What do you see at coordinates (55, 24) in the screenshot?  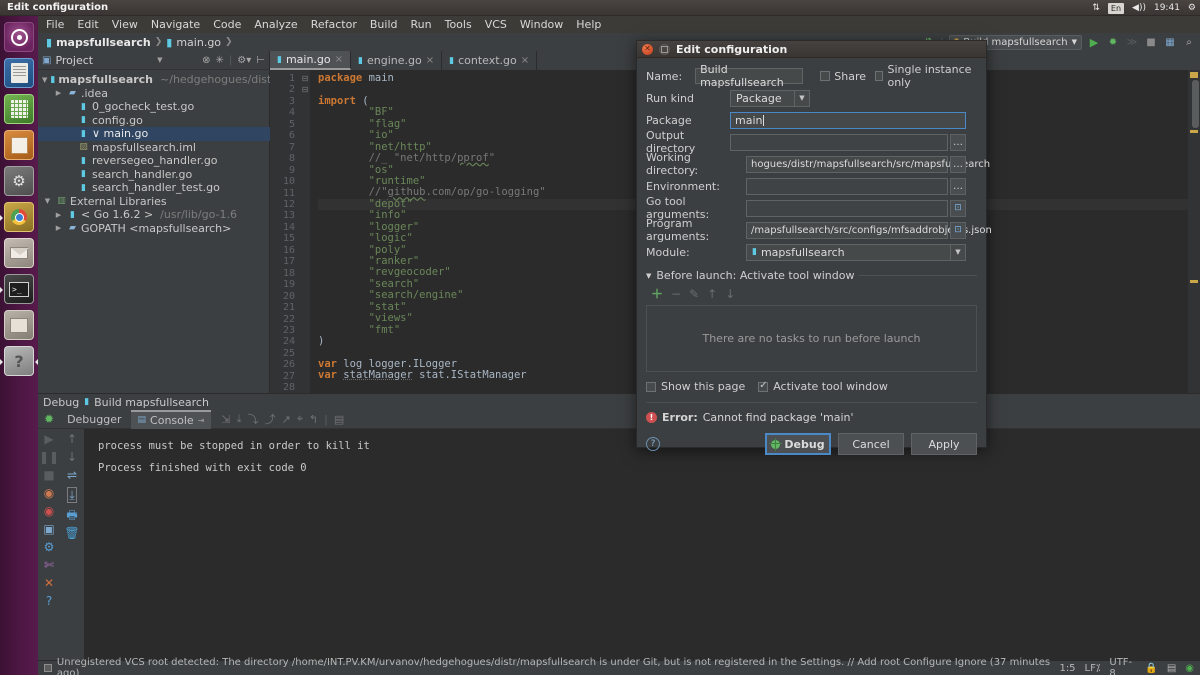 I see `menu-file: File` at bounding box center [55, 24].